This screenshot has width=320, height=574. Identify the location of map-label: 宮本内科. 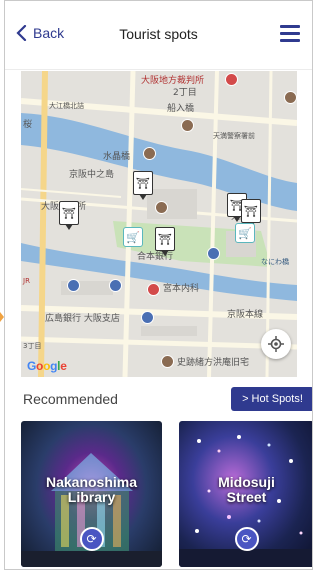
(181, 289).